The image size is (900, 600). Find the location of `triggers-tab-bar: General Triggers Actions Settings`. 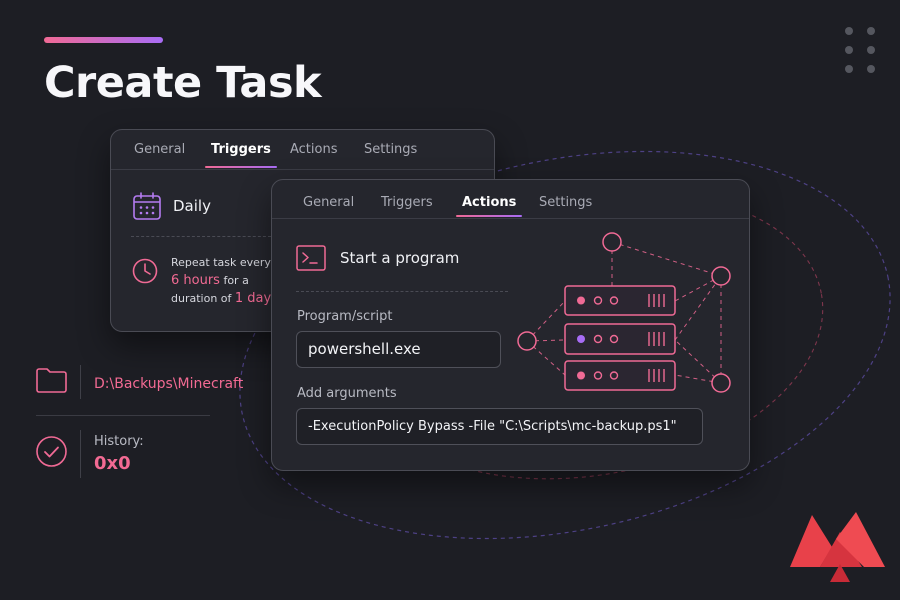

triggers-tab-bar: General Triggers Actions Settings is located at coordinates (302, 150).